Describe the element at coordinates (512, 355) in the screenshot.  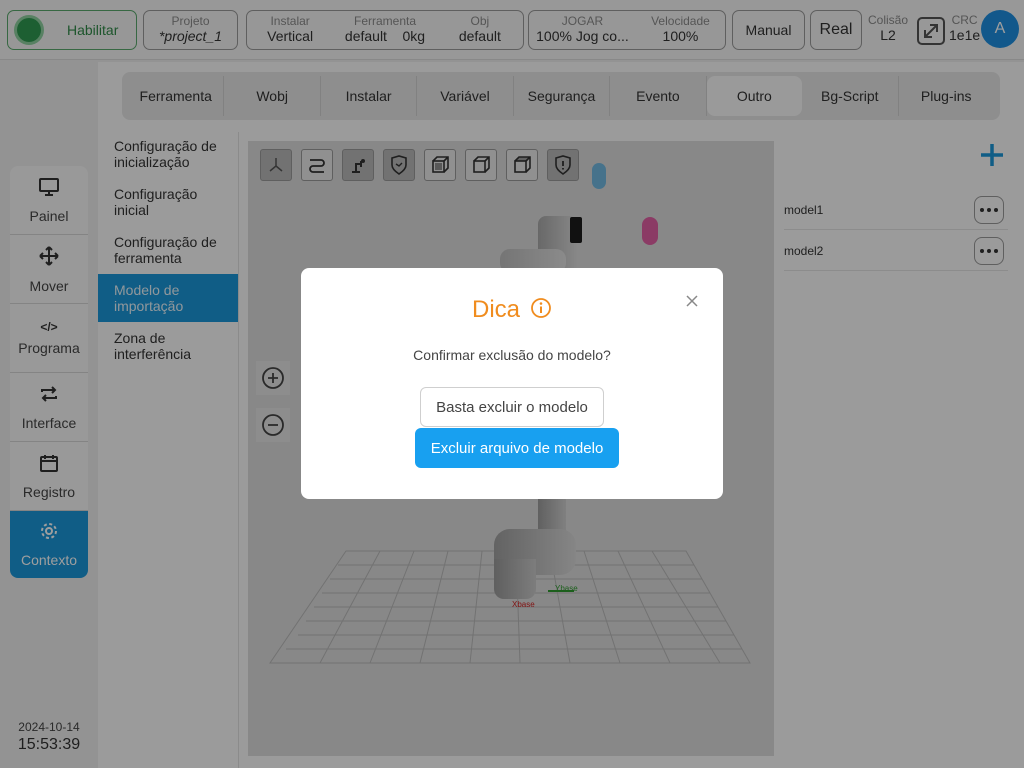
I see `dialog-message: Confirmar exclusão do modelo?` at that location.